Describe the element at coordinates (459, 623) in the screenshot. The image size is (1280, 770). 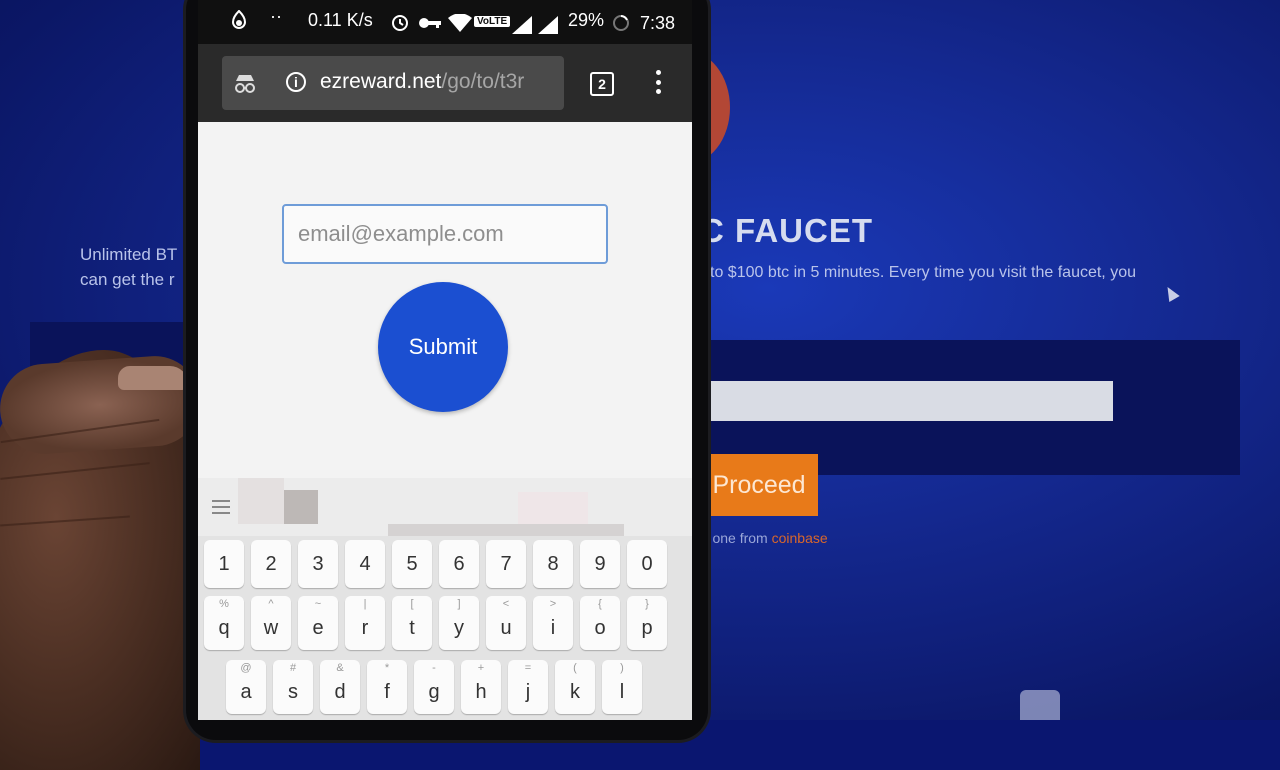
I see `key-y: ] y` at that location.